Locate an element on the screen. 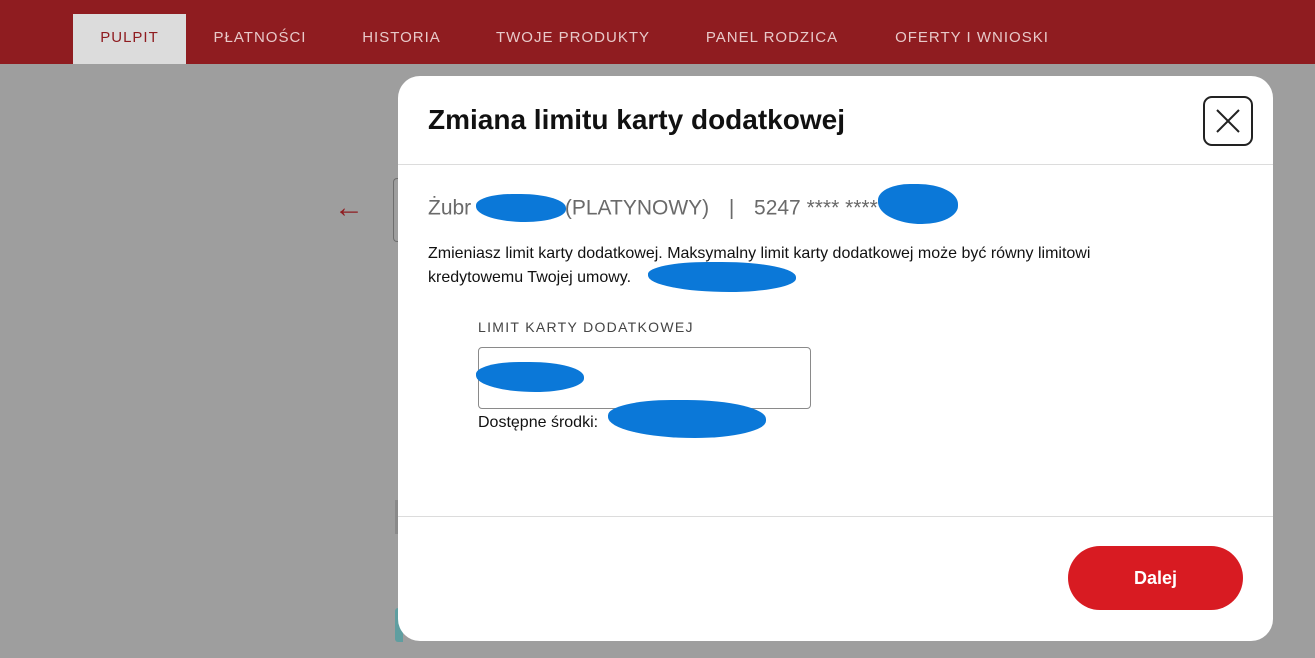 This screenshot has height=658, width=1315. close-button is located at coordinates (1228, 121).